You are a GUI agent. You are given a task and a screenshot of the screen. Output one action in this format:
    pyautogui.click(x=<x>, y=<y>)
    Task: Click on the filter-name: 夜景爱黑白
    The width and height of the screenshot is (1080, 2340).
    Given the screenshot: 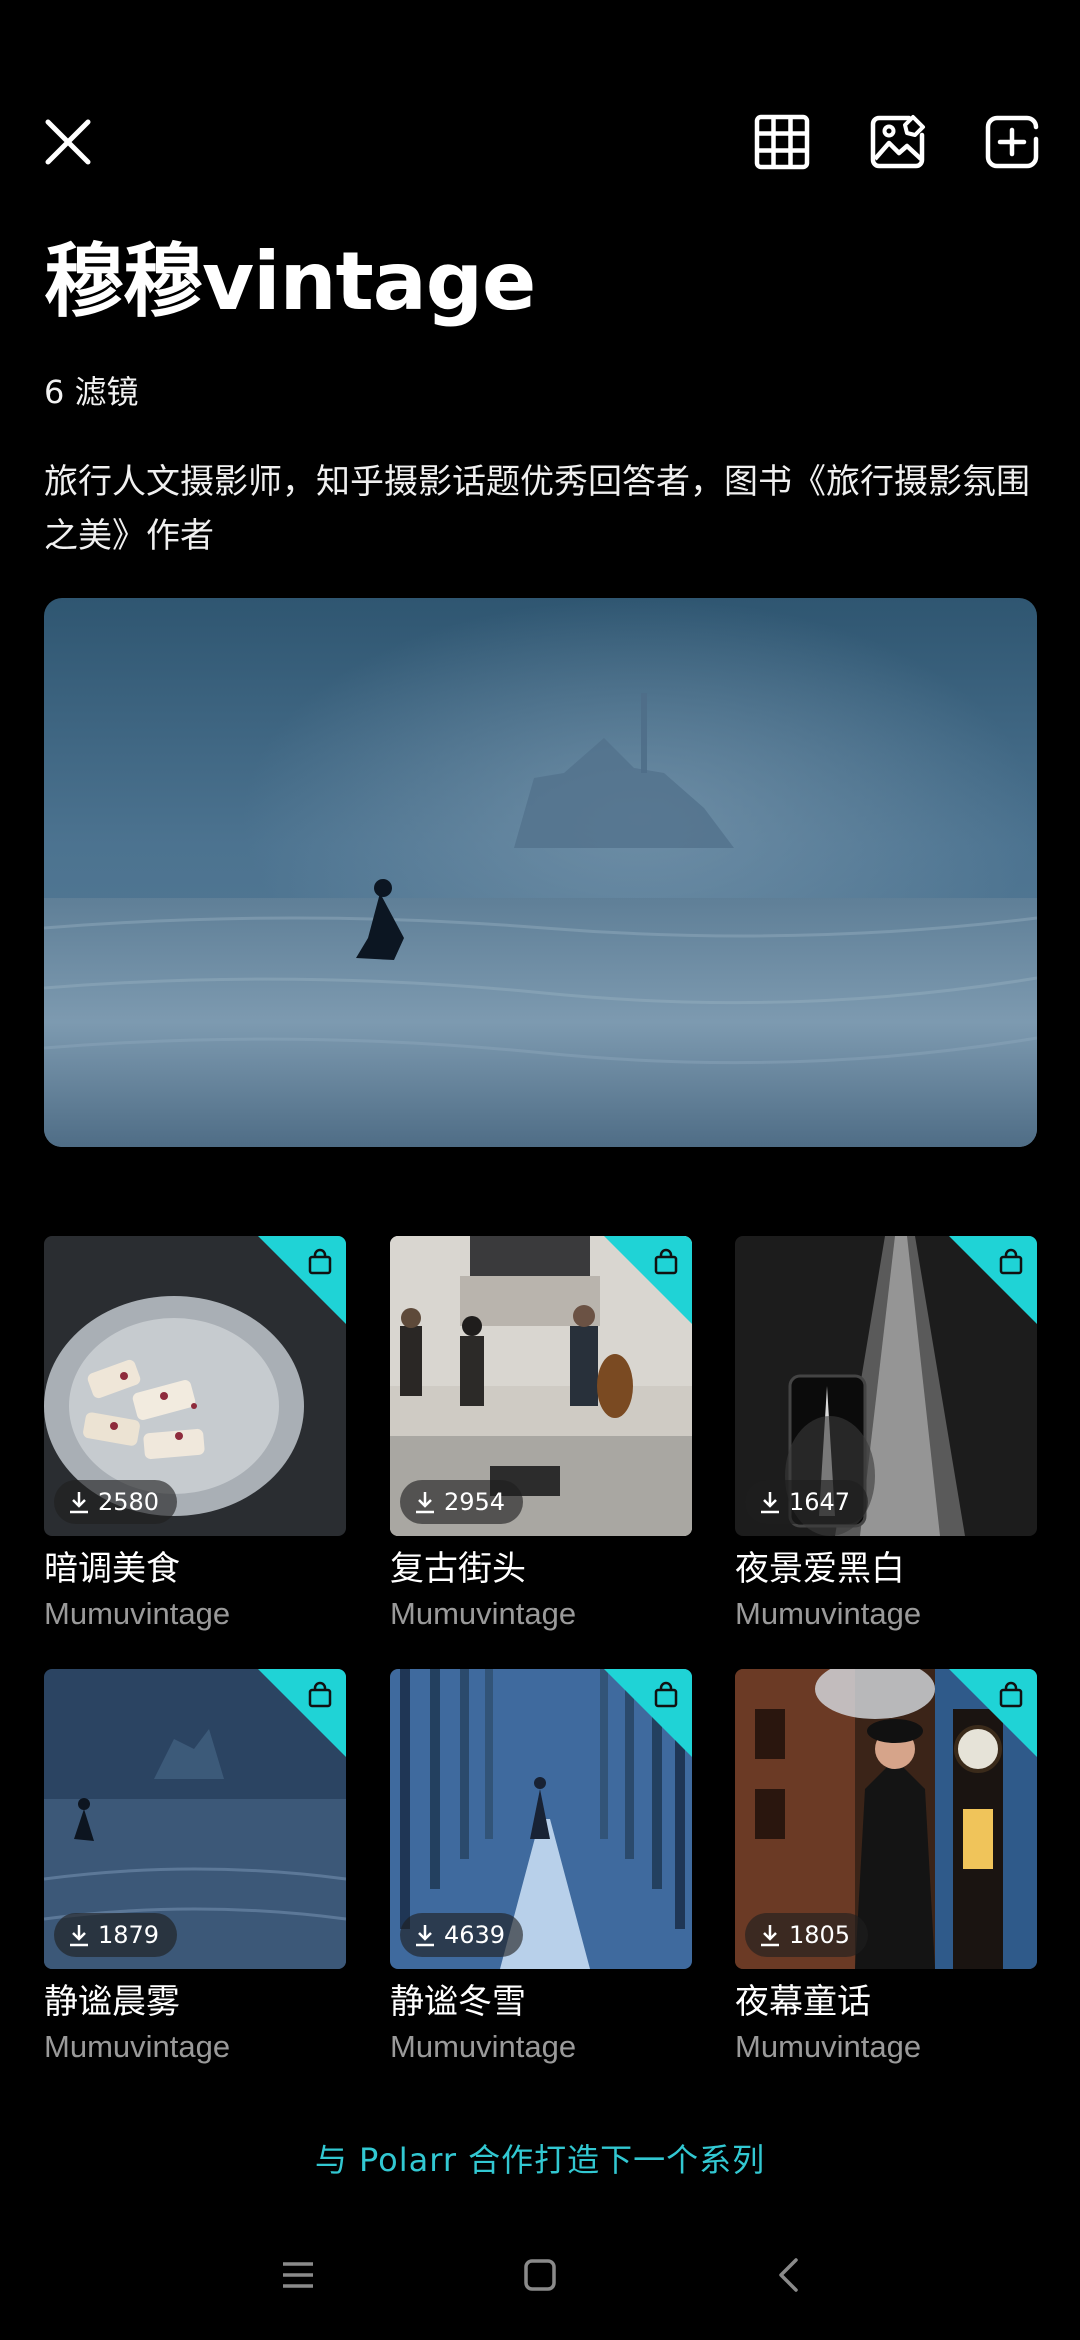 What is the action you would take?
    pyautogui.click(x=820, y=1569)
    